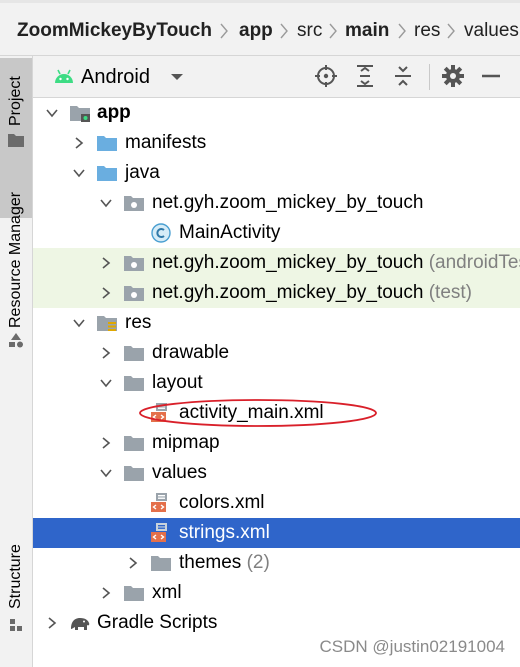 This screenshot has width=520, height=667. I want to click on tree-label: net.gyh.zoom_mickey_by_touch (test), so click(312, 293).